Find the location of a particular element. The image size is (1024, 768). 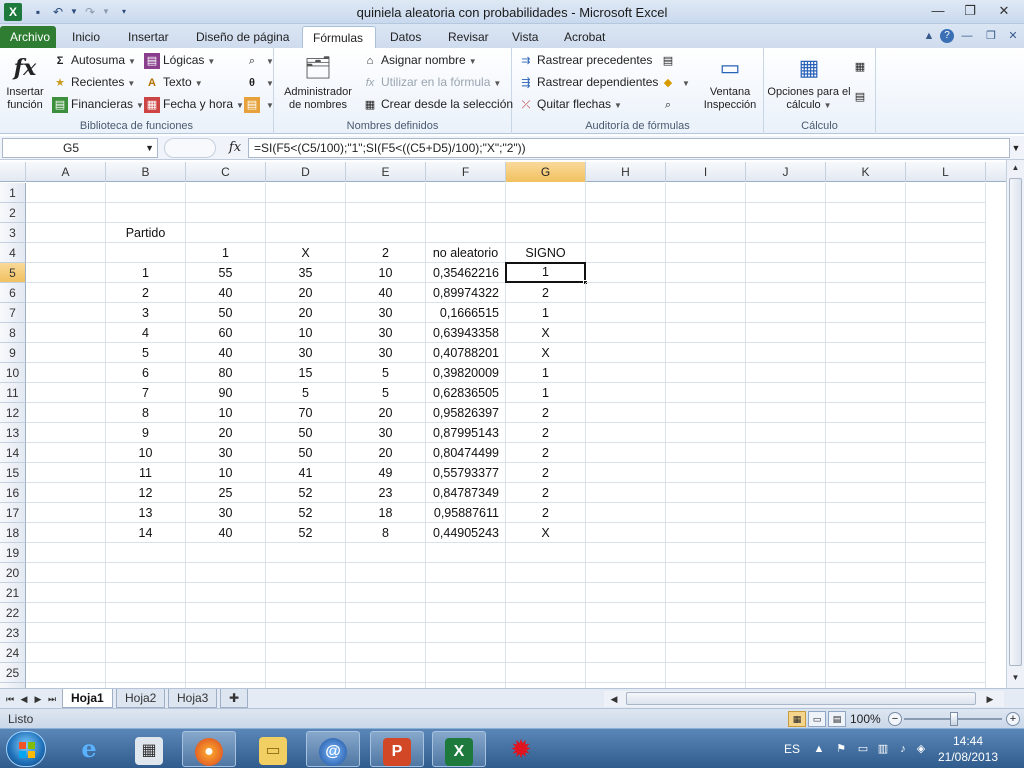

calculator-app-icon: ▦ is located at coordinates (149, 749).